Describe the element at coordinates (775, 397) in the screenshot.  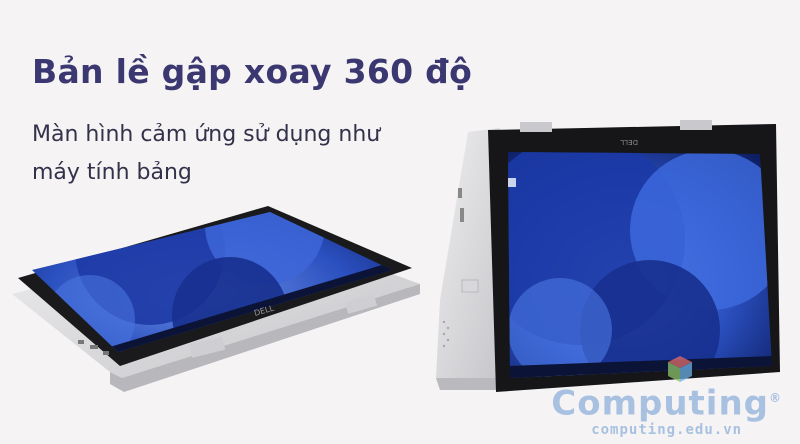
I see `watermark-registered: ®` at that location.